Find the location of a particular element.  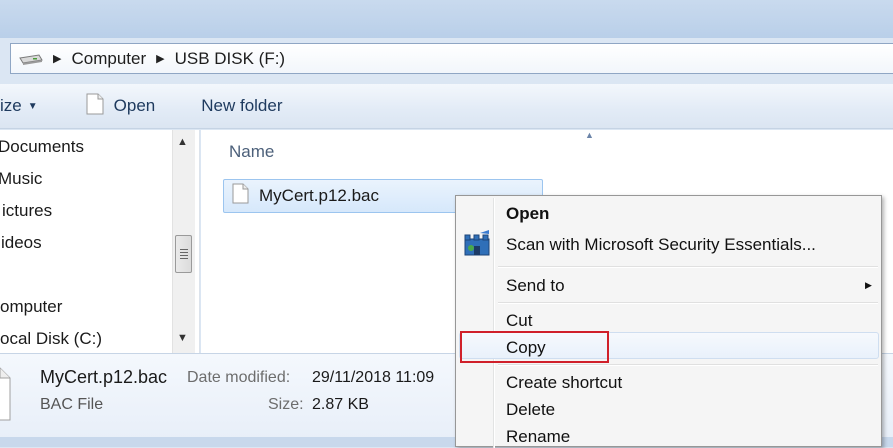

caret-down-icon: ▼ is located at coordinates (33, 106).